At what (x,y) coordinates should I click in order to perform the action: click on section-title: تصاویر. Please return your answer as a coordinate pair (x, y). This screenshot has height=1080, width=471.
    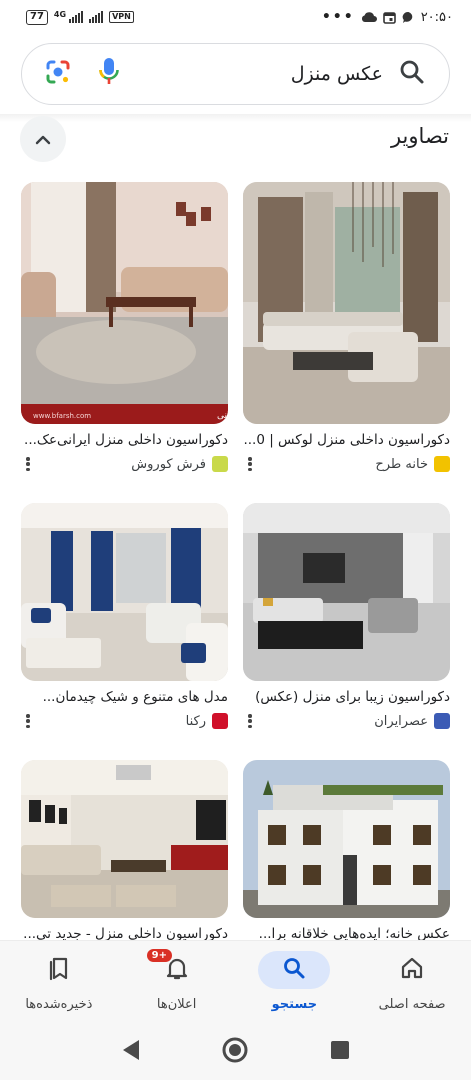
    Looking at the image, I should click on (419, 136).